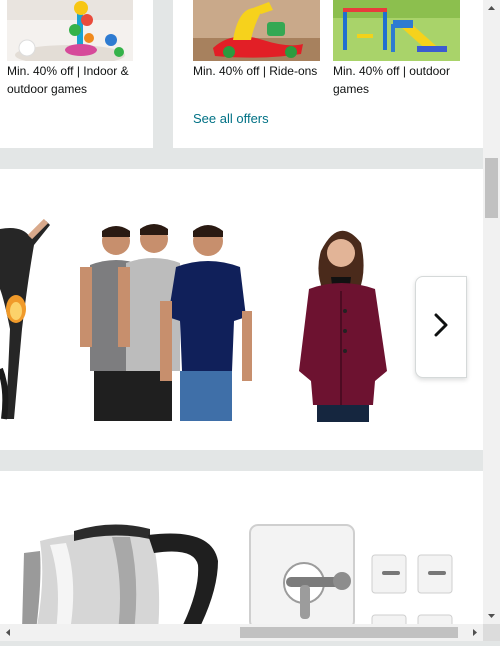  I want to click on vertical-scroll-thumb, so click(491, 188).